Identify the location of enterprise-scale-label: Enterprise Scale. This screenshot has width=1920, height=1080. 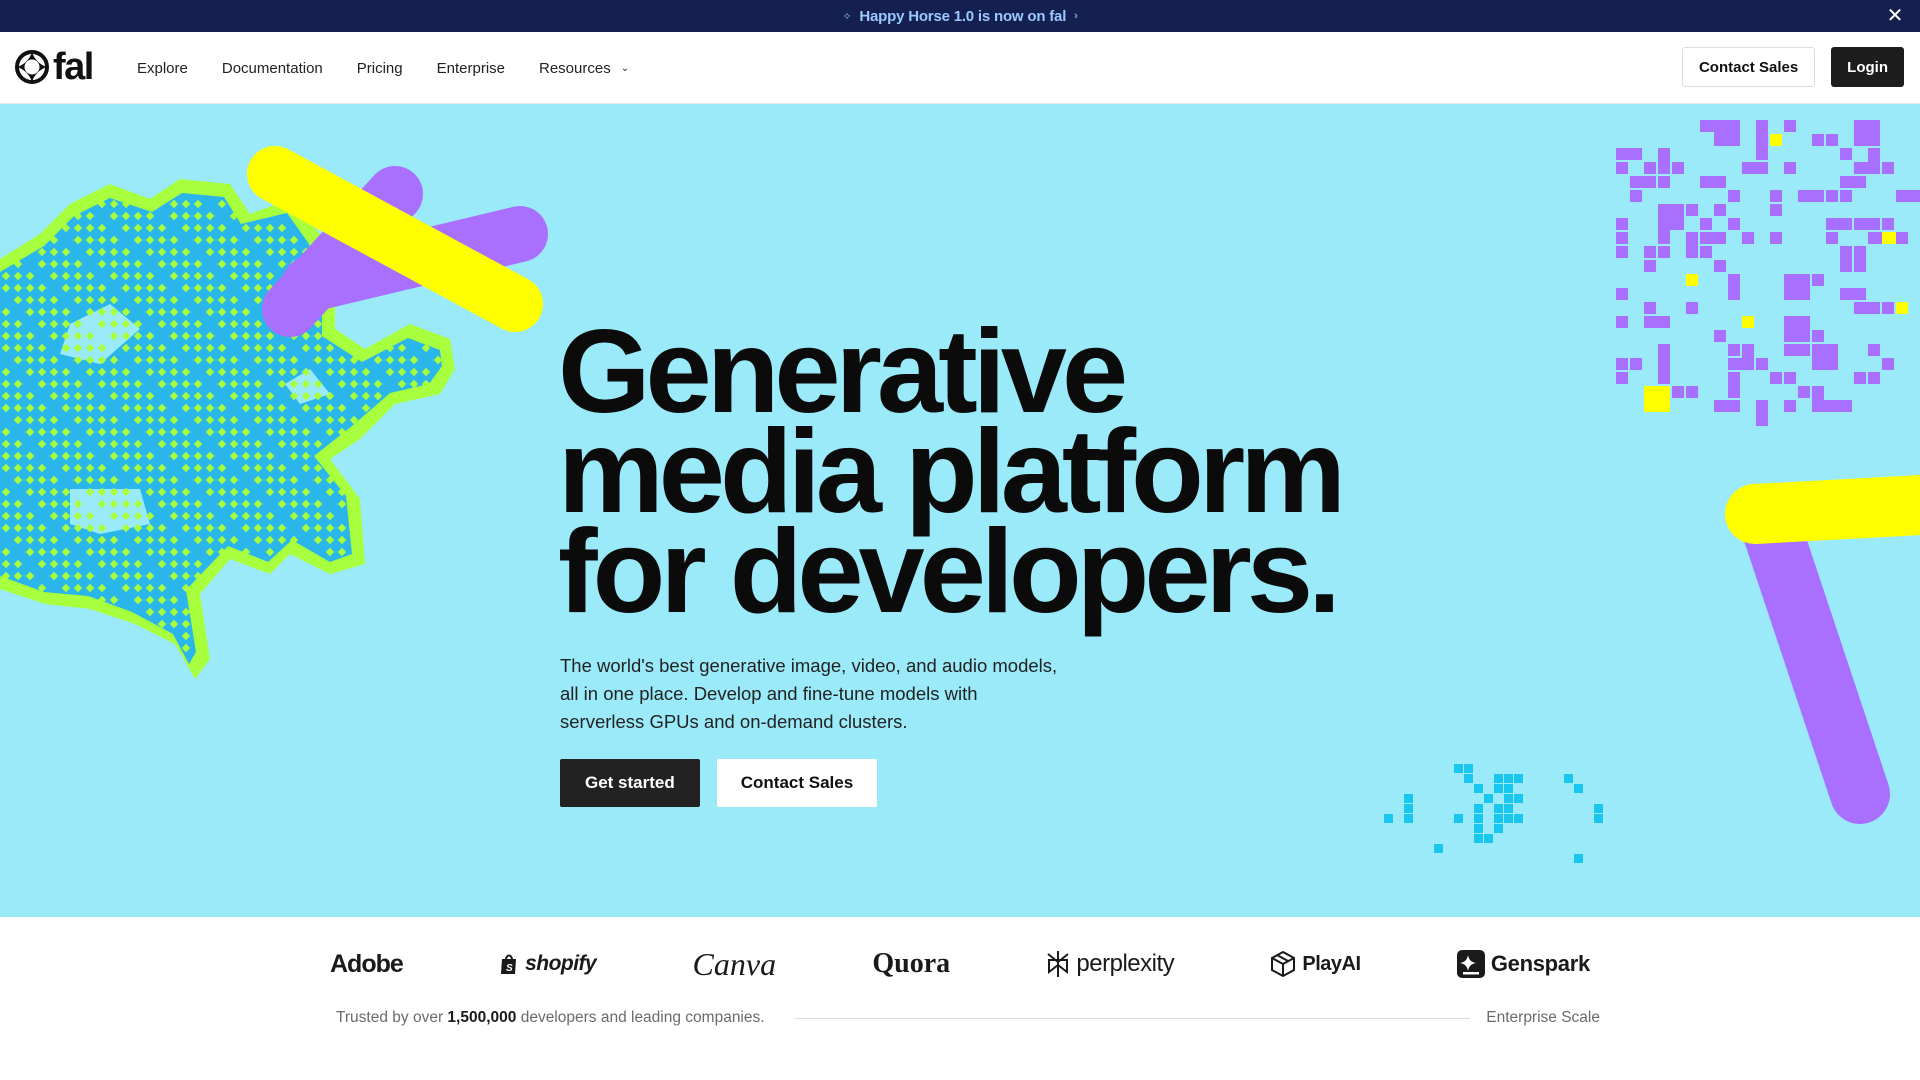
(1543, 1017).